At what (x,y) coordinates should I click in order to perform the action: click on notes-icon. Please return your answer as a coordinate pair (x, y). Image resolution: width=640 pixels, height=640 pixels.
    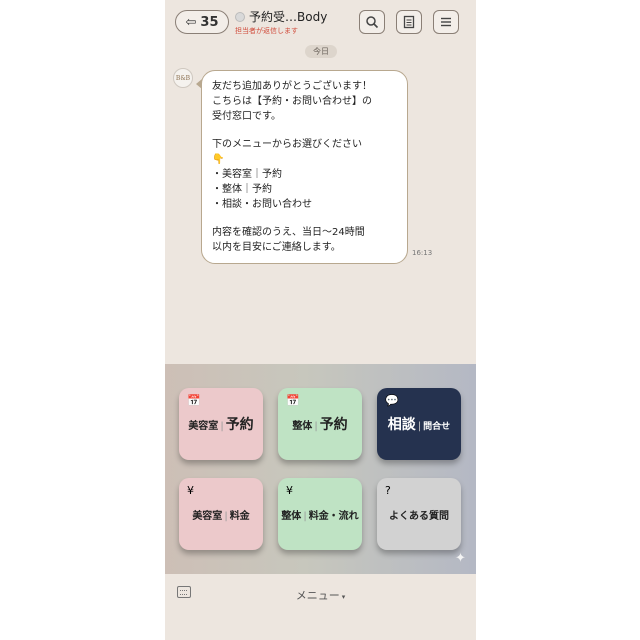
    Looking at the image, I should click on (409, 22).